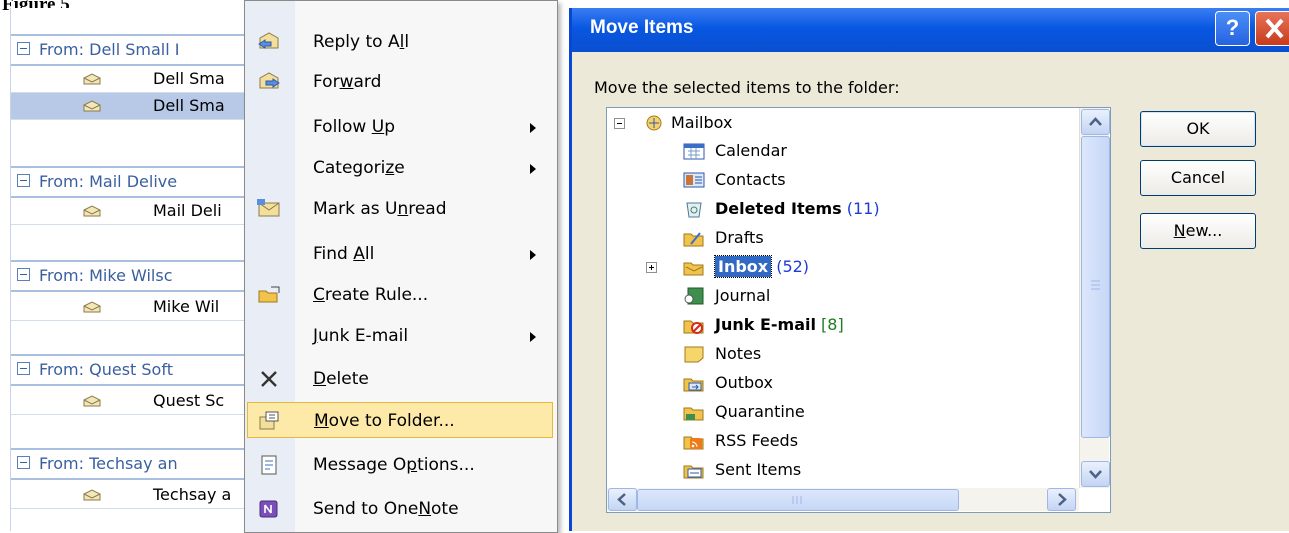 This screenshot has height=533, width=1289. Describe the element at coordinates (654, 123) in the screenshot. I see `mailbox-icon` at that location.